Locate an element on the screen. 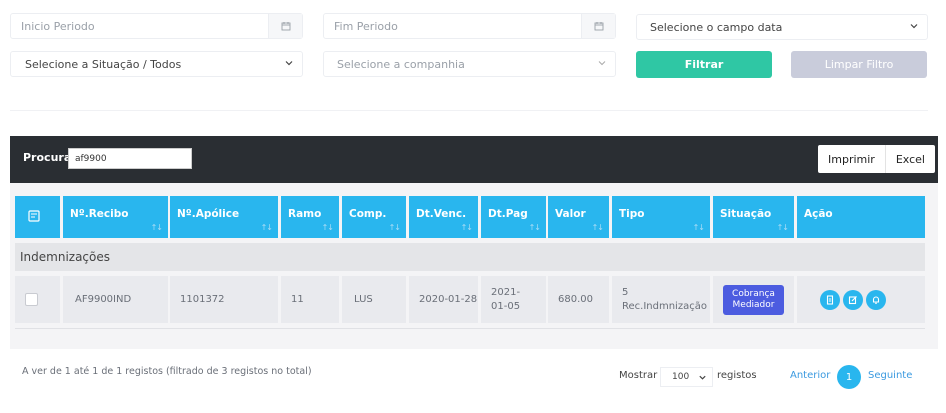 Image resolution: width=946 pixels, height=413 pixels. col-ramo: Ramo ↑↓ is located at coordinates (310, 217).